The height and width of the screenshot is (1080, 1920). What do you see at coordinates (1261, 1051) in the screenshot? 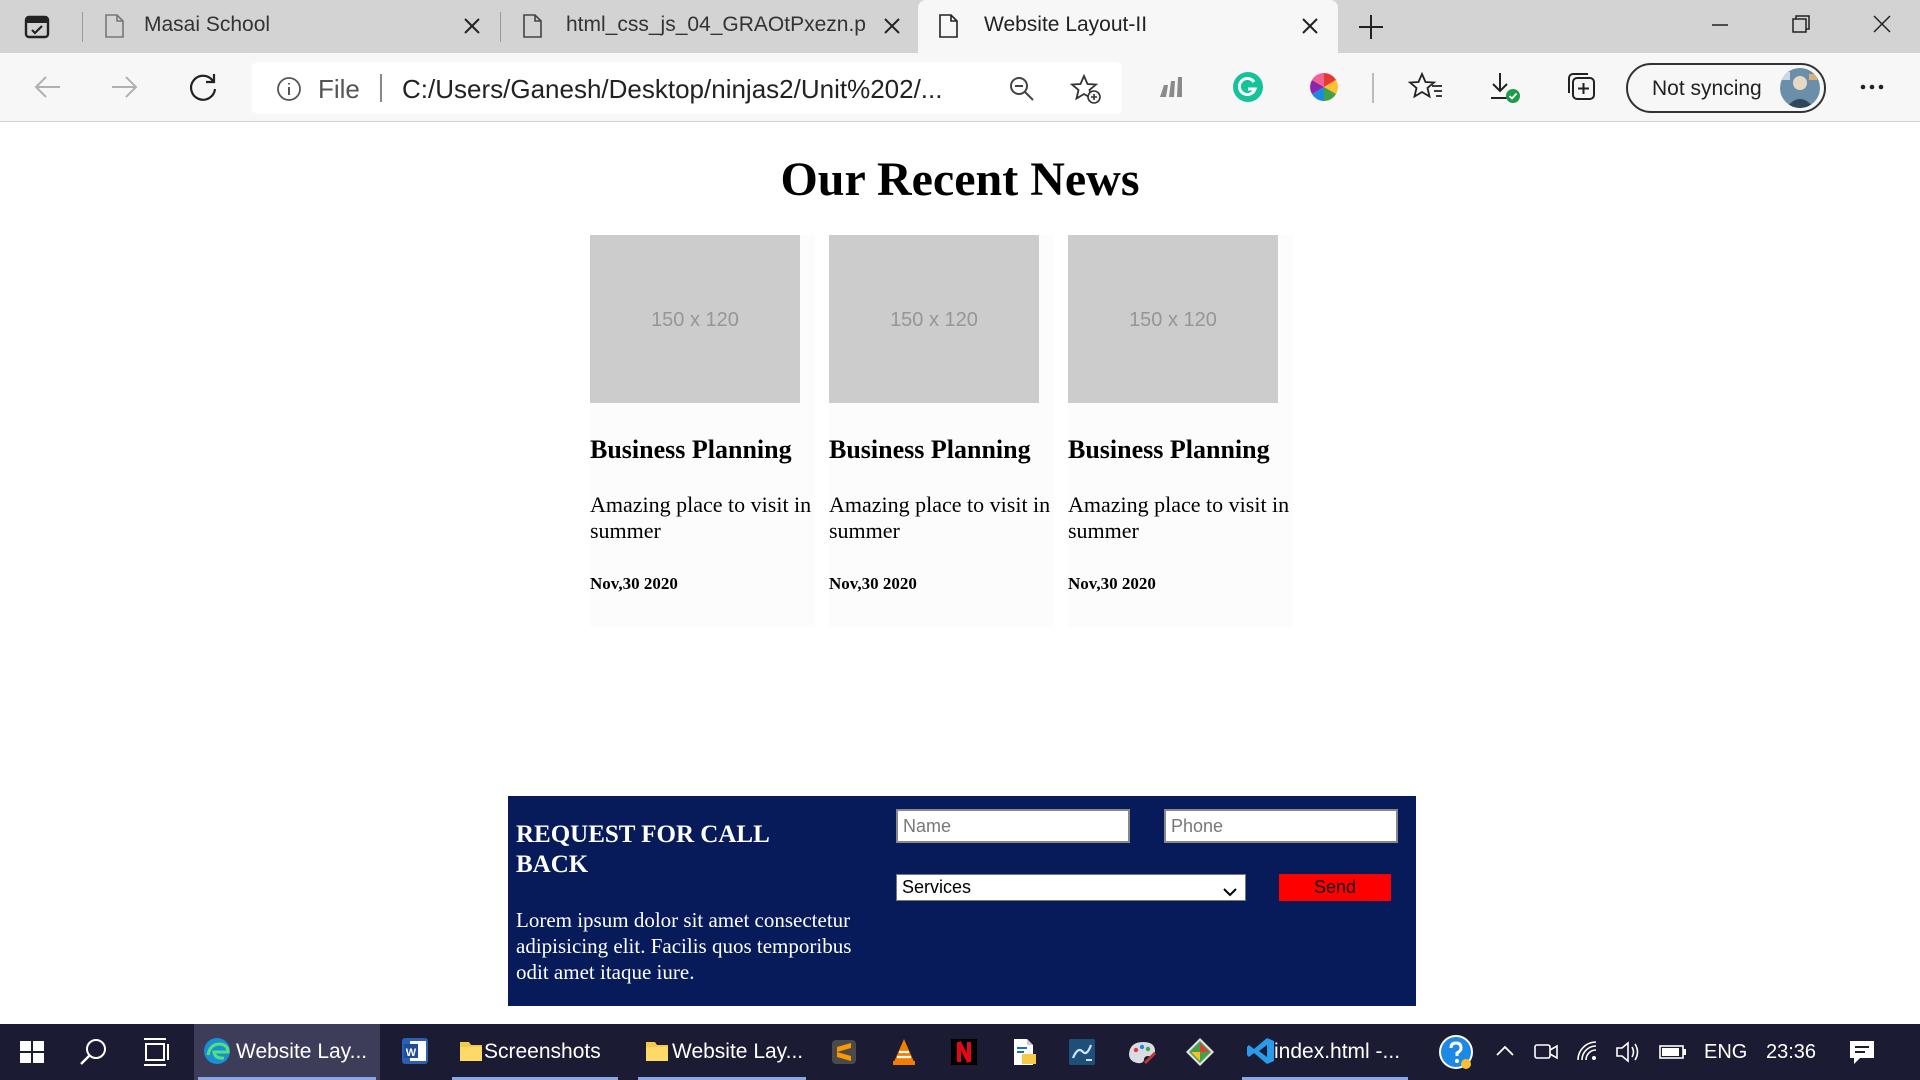
I see `vscode-icon` at bounding box center [1261, 1051].